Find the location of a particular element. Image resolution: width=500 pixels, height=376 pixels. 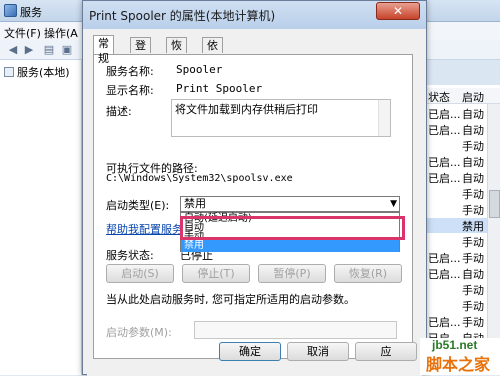

option-disabled: 禁用 is located at coordinates (290, 246).